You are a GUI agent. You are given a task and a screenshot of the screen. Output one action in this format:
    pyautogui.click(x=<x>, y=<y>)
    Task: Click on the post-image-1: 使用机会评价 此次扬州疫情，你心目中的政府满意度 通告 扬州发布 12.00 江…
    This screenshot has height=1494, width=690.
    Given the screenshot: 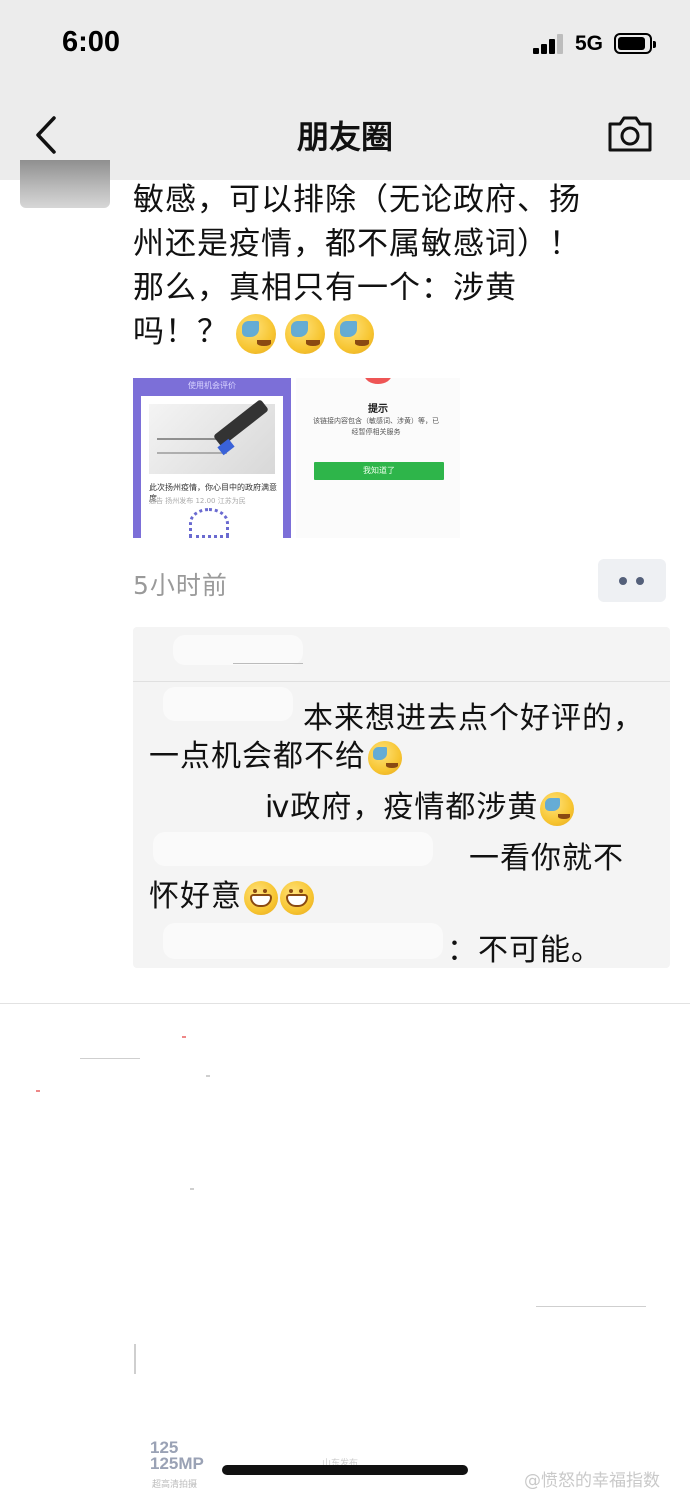 What is the action you would take?
    pyautogui.click(x=212, y=458)
    